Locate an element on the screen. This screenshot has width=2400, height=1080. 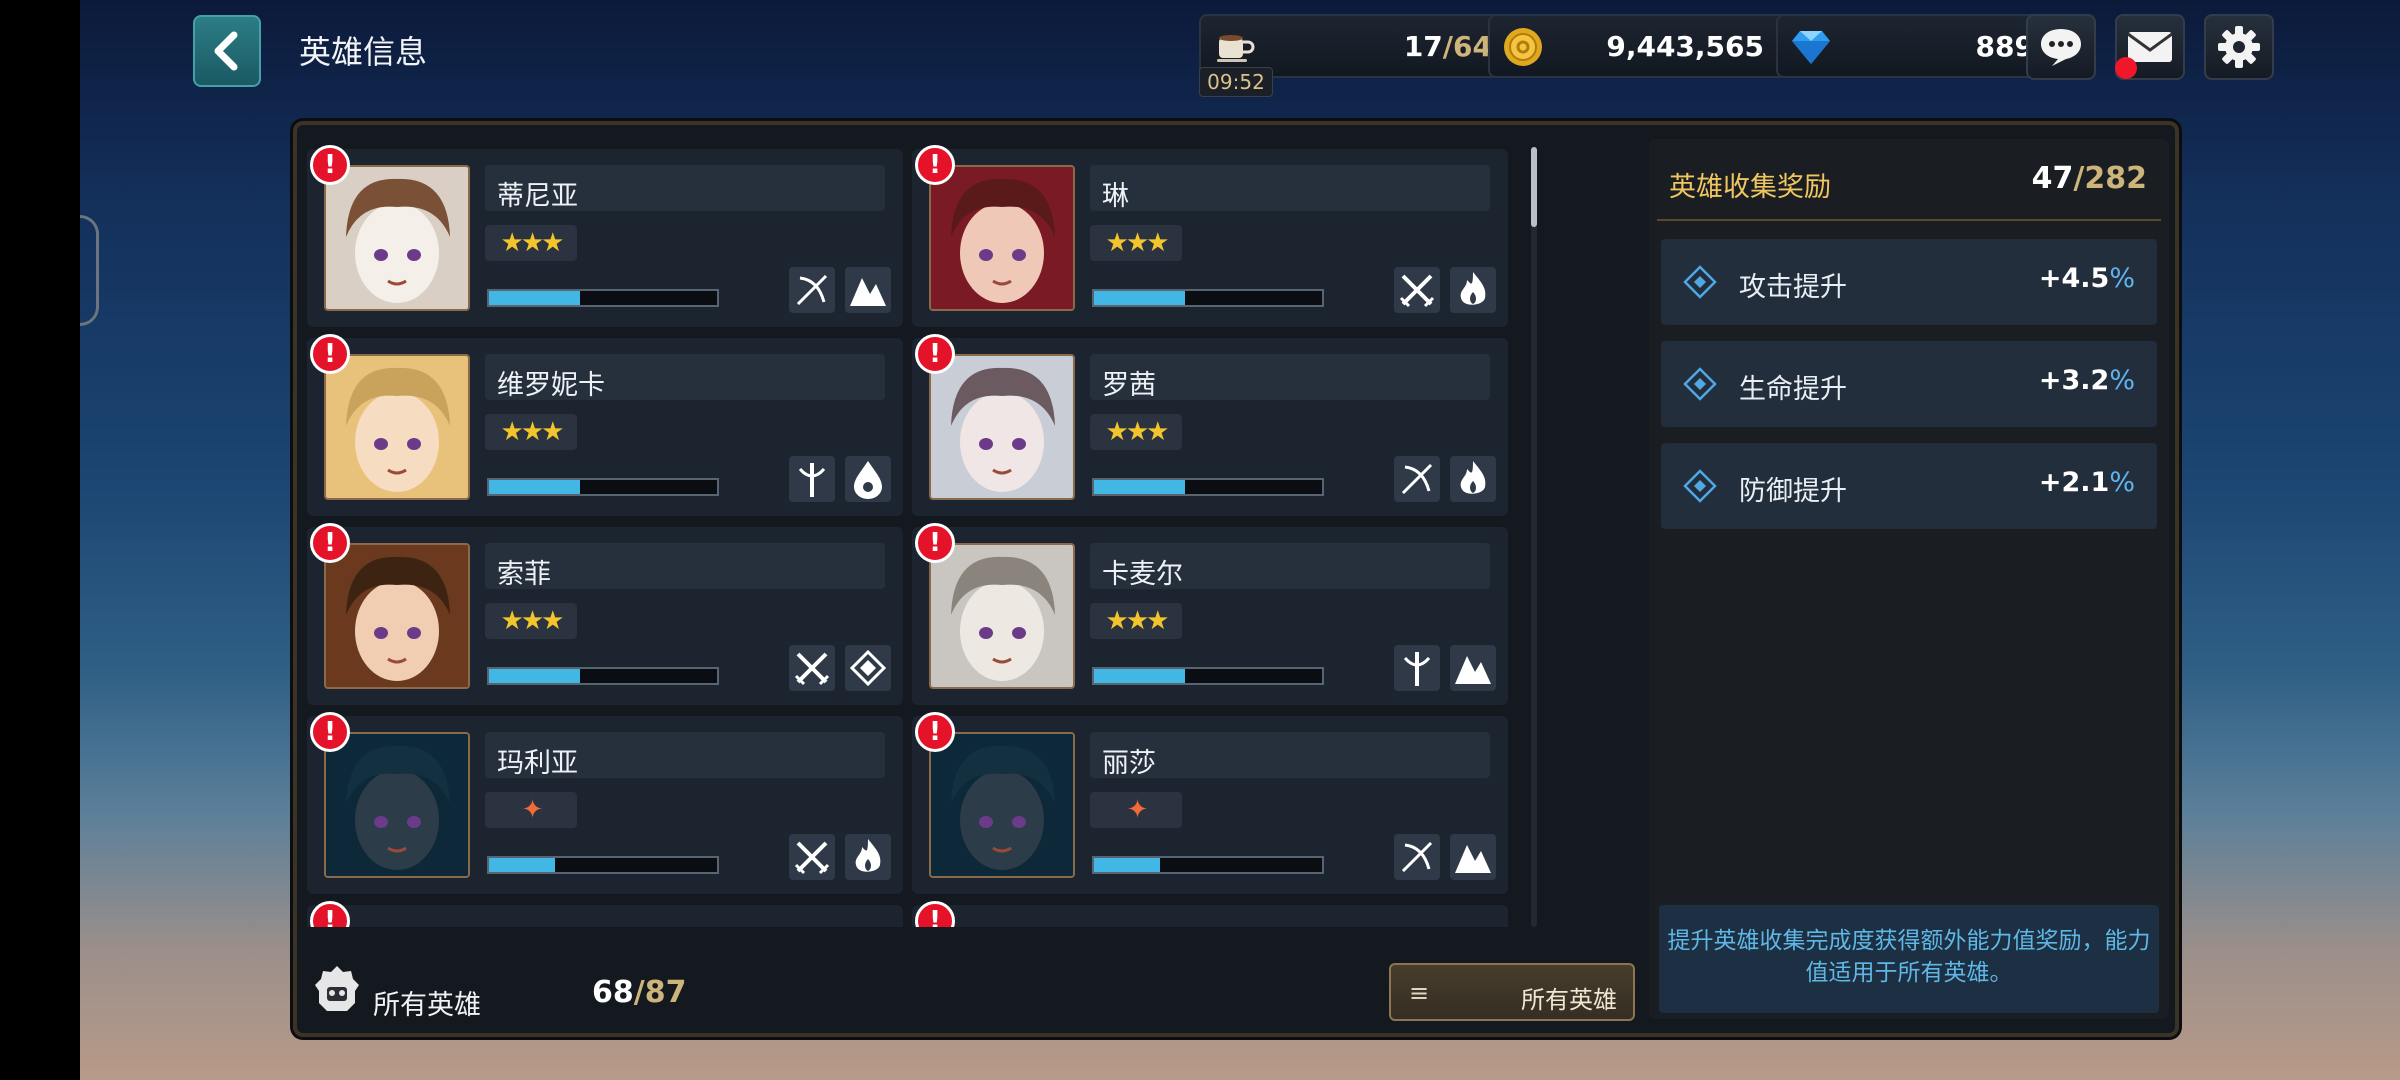
back-button is located at coordinates (227, 51).